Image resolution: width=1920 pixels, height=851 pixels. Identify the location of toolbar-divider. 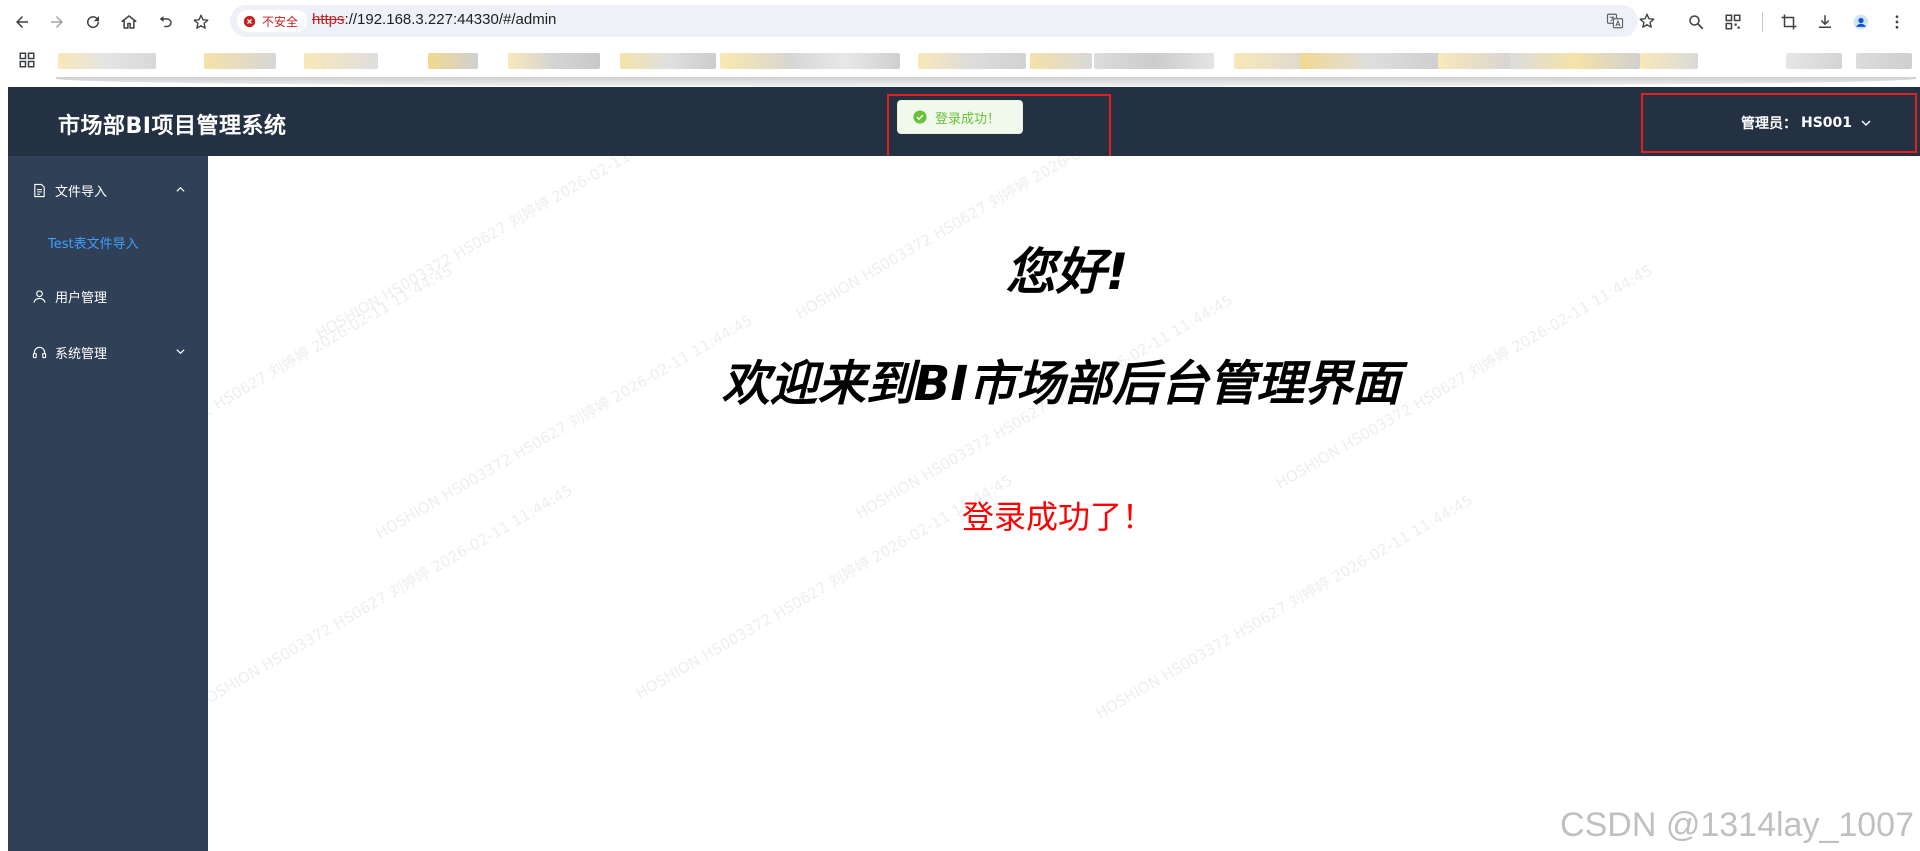
(1762, 22).